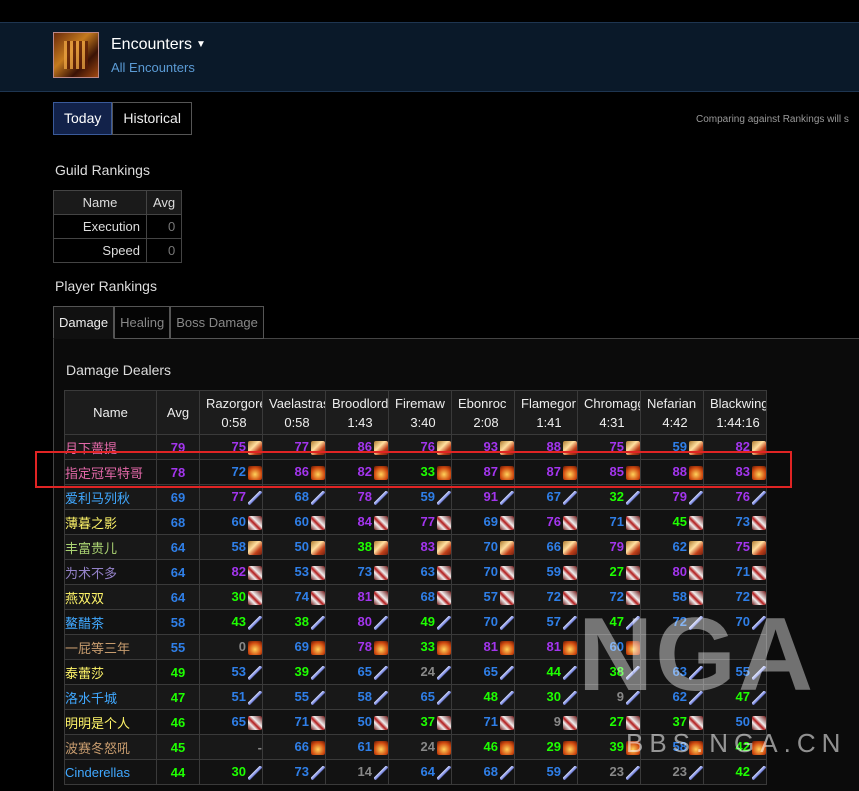 This screenshot has height=791, width=859. Describe the element at coordinates (483, 697) in the screenshot. I see `parse-cell: 48` at that location.